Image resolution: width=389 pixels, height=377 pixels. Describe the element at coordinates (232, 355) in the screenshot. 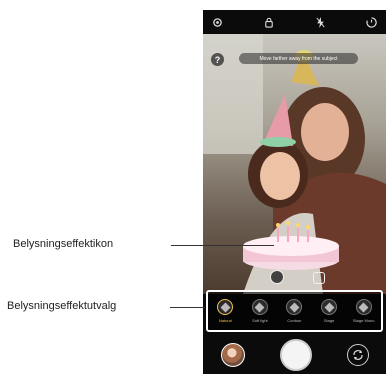

I see `gallery-thumbnail` at that location.